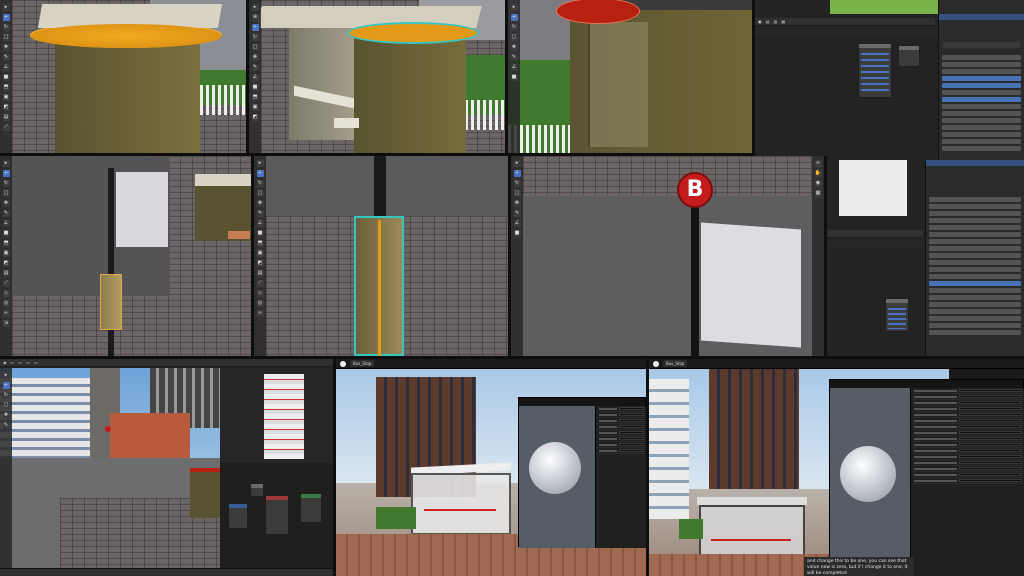 The height and width of the screenshot is (576, 1024). Describe the element at coordinates (277, 515) in the screenshot. I see `node-principled` at that location.